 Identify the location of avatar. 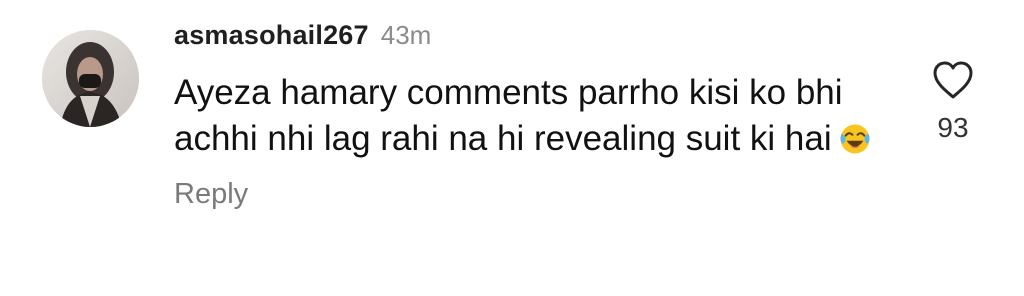
(90, 78).